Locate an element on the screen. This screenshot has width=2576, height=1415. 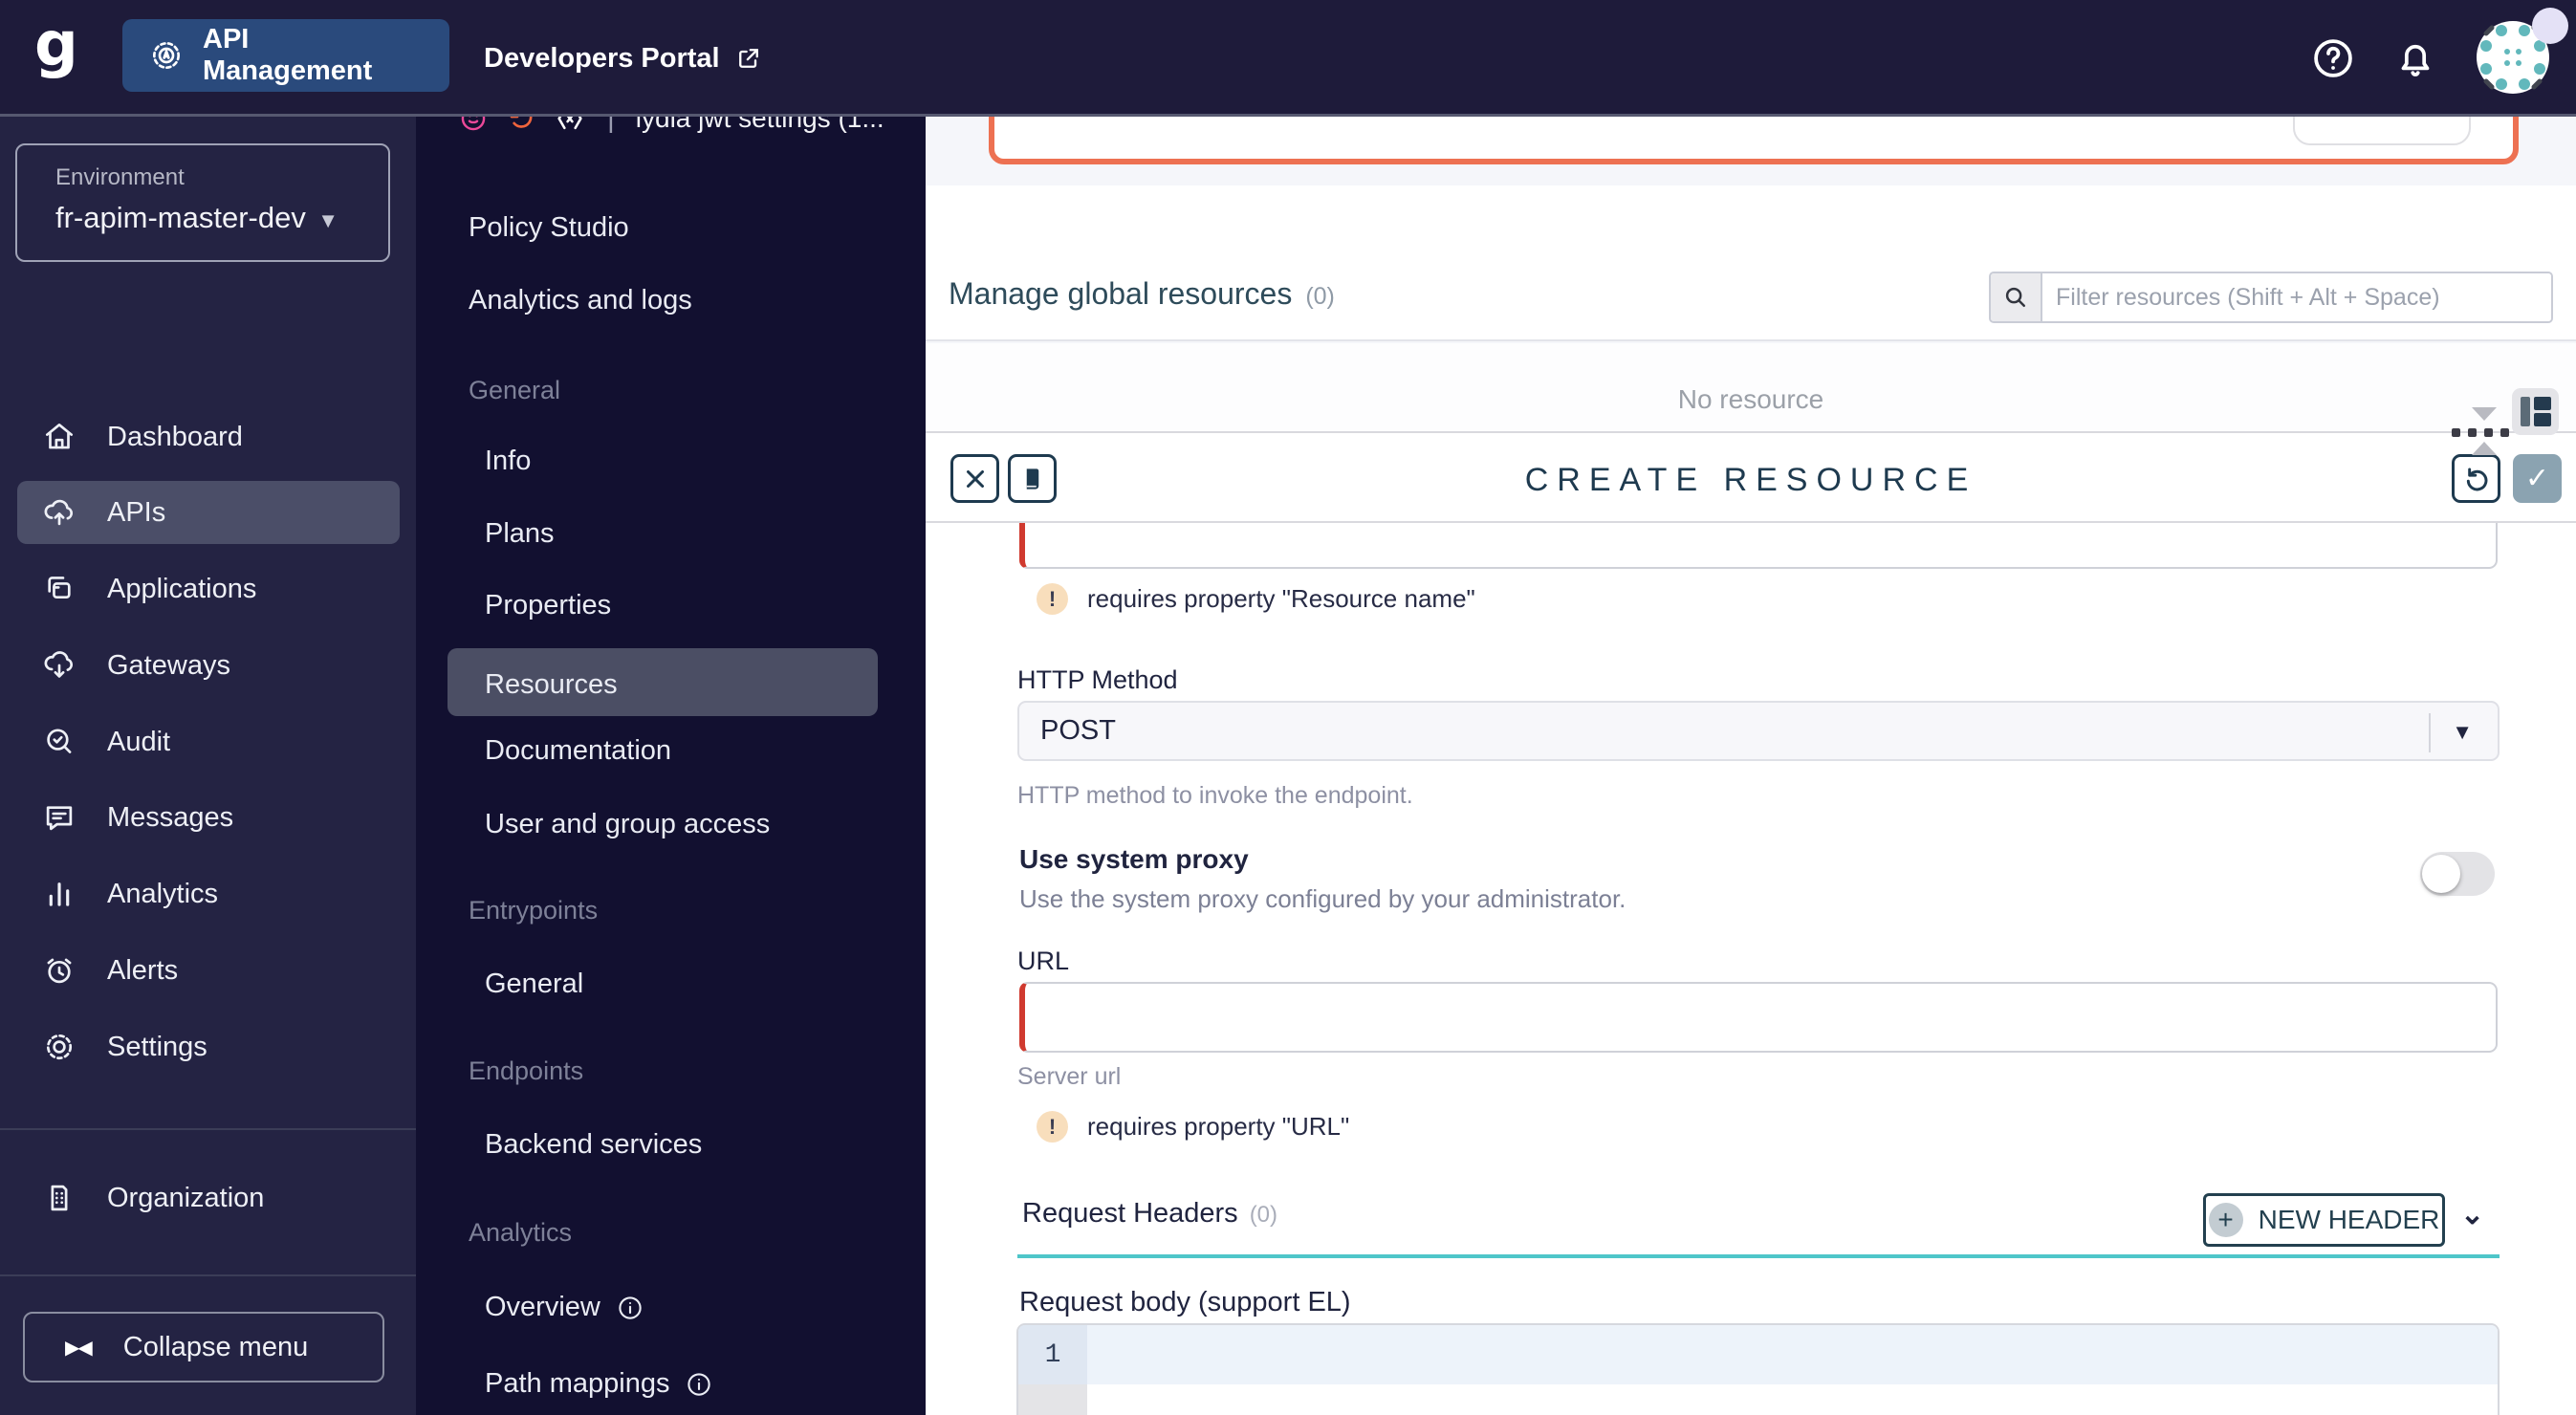
layout-icon-row is located at coordinates (2542, 403).